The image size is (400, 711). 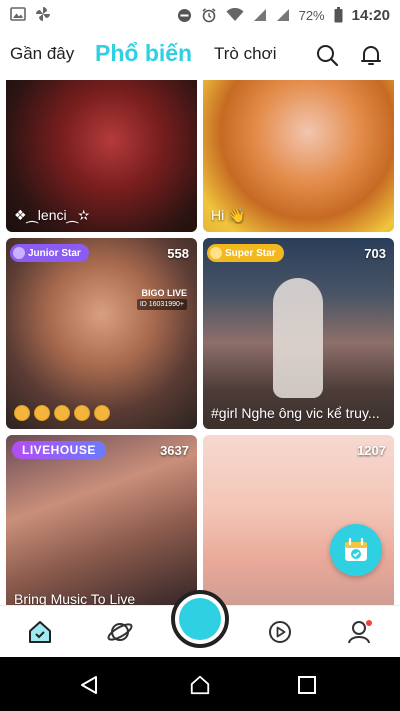 What do you see at coordinates (200, 55) in the screenshot?
I see `top-tabs: Gần đây Phổ biến Trò chơi` at bounding box center [200, 55].